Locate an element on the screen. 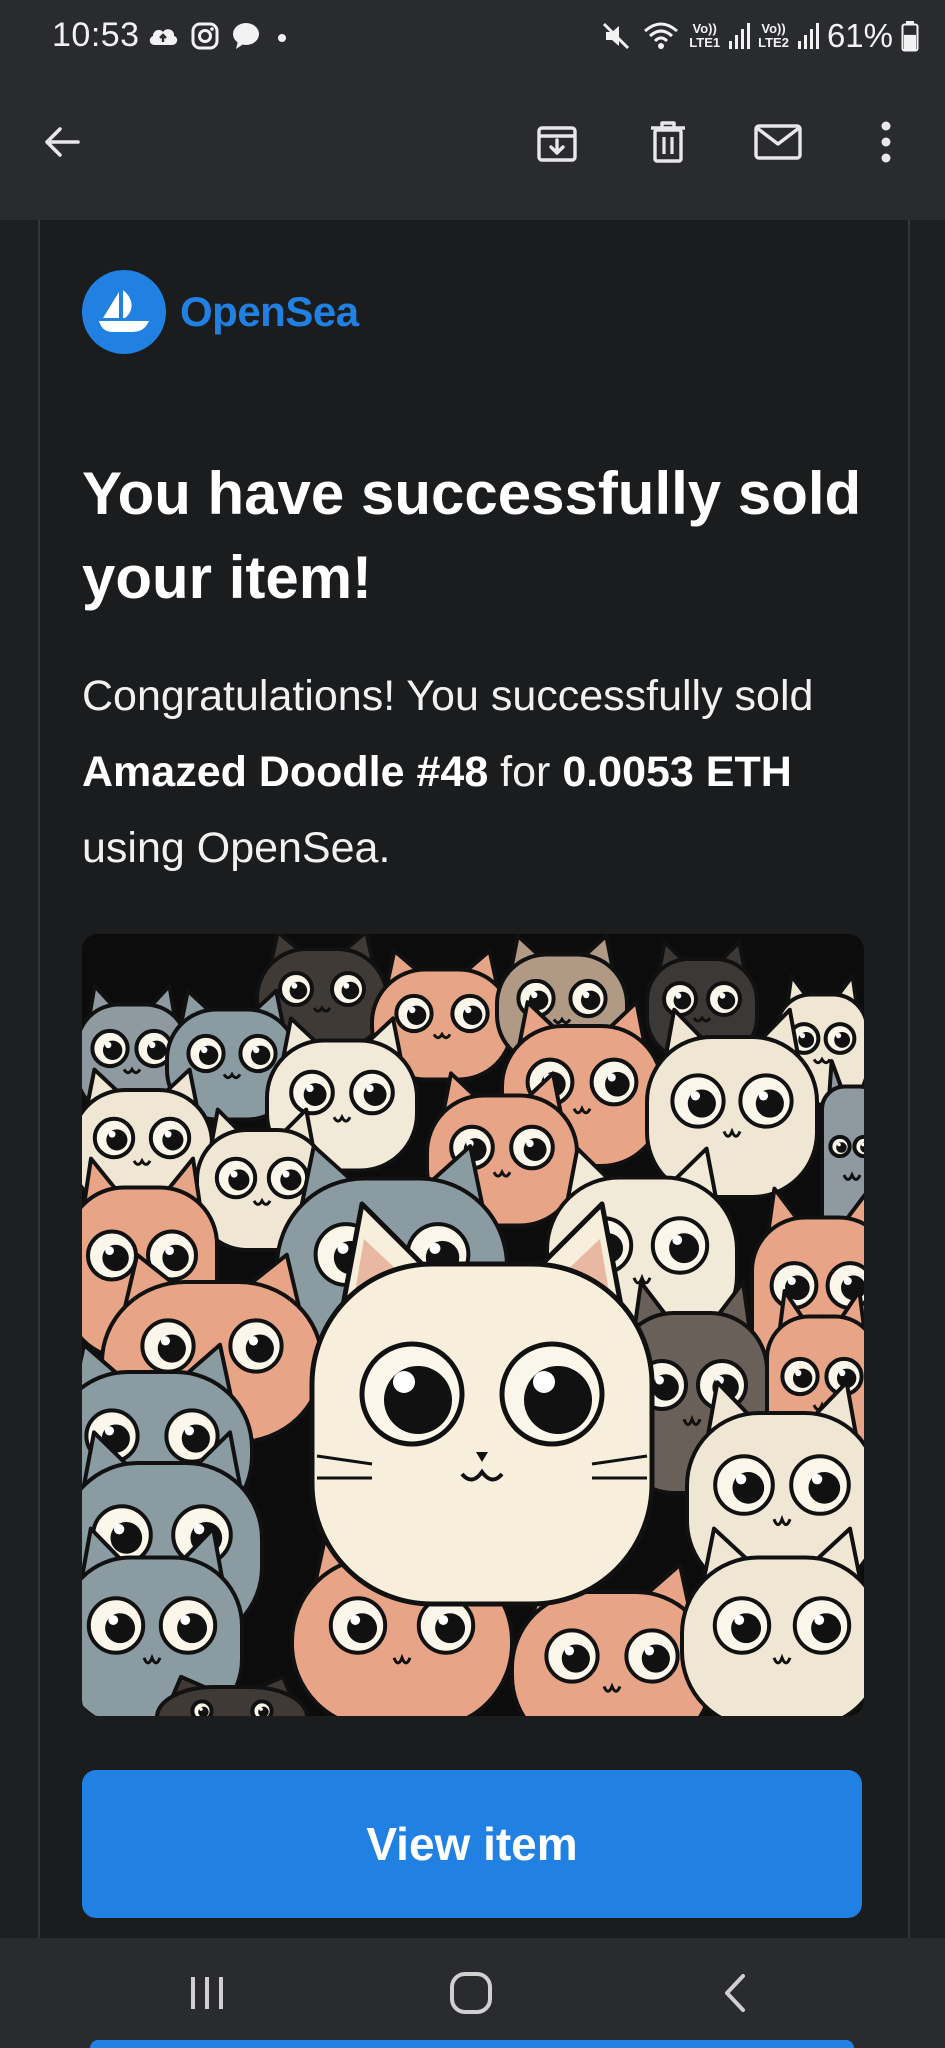 The width and height of the screenshot is (945, 2048). opensea-brand: OpenSea is located at coordinates (220, 312).